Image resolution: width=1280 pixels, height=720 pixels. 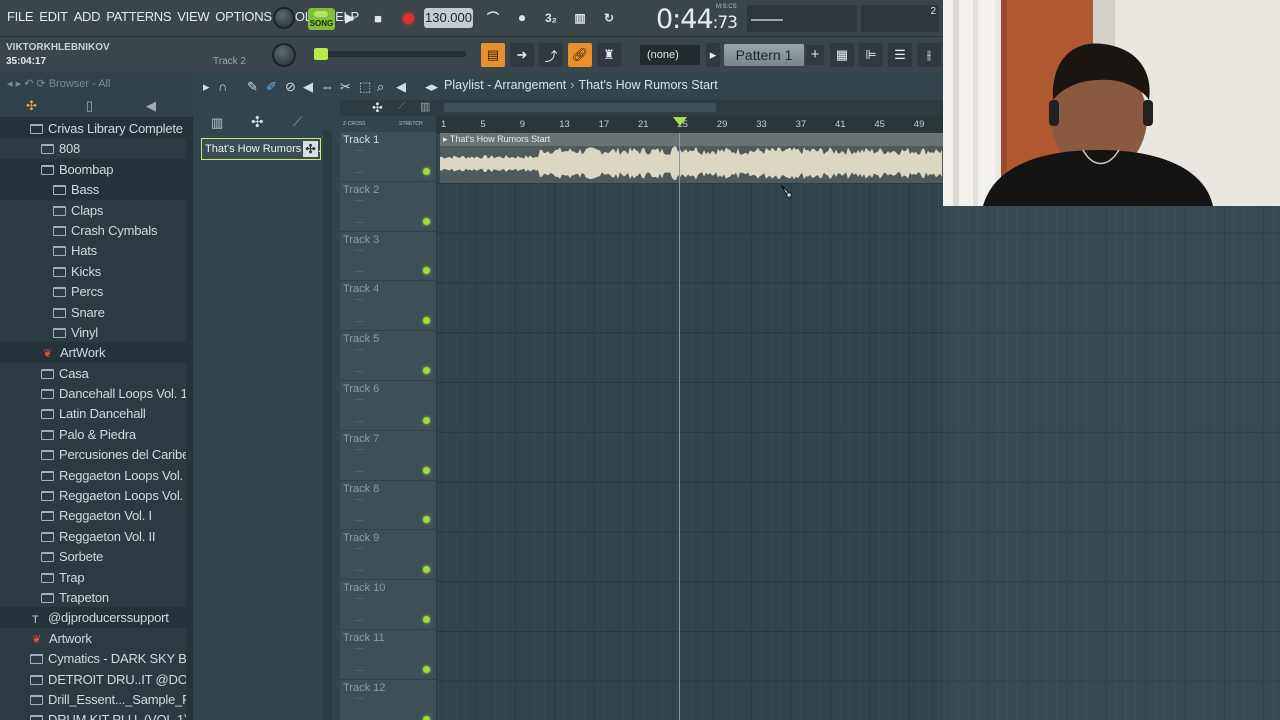 What do you see at coordinates (380, 87) in the screenshot?
I see `zoom-icon: ⌕` at bounding box center [380, 87].